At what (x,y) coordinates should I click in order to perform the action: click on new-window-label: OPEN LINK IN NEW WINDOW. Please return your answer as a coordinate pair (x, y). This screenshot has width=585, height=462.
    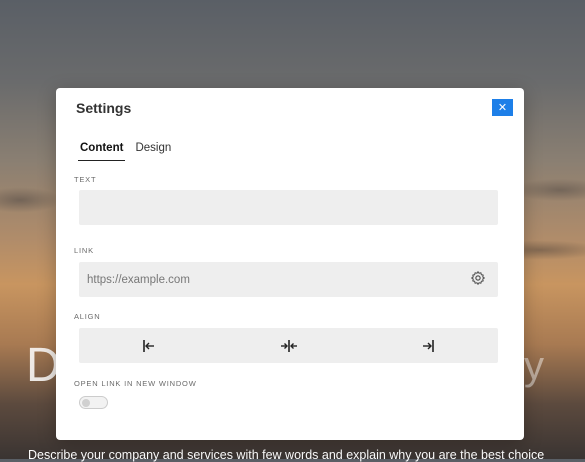
    Looking at the image, I should click on (135, 383).